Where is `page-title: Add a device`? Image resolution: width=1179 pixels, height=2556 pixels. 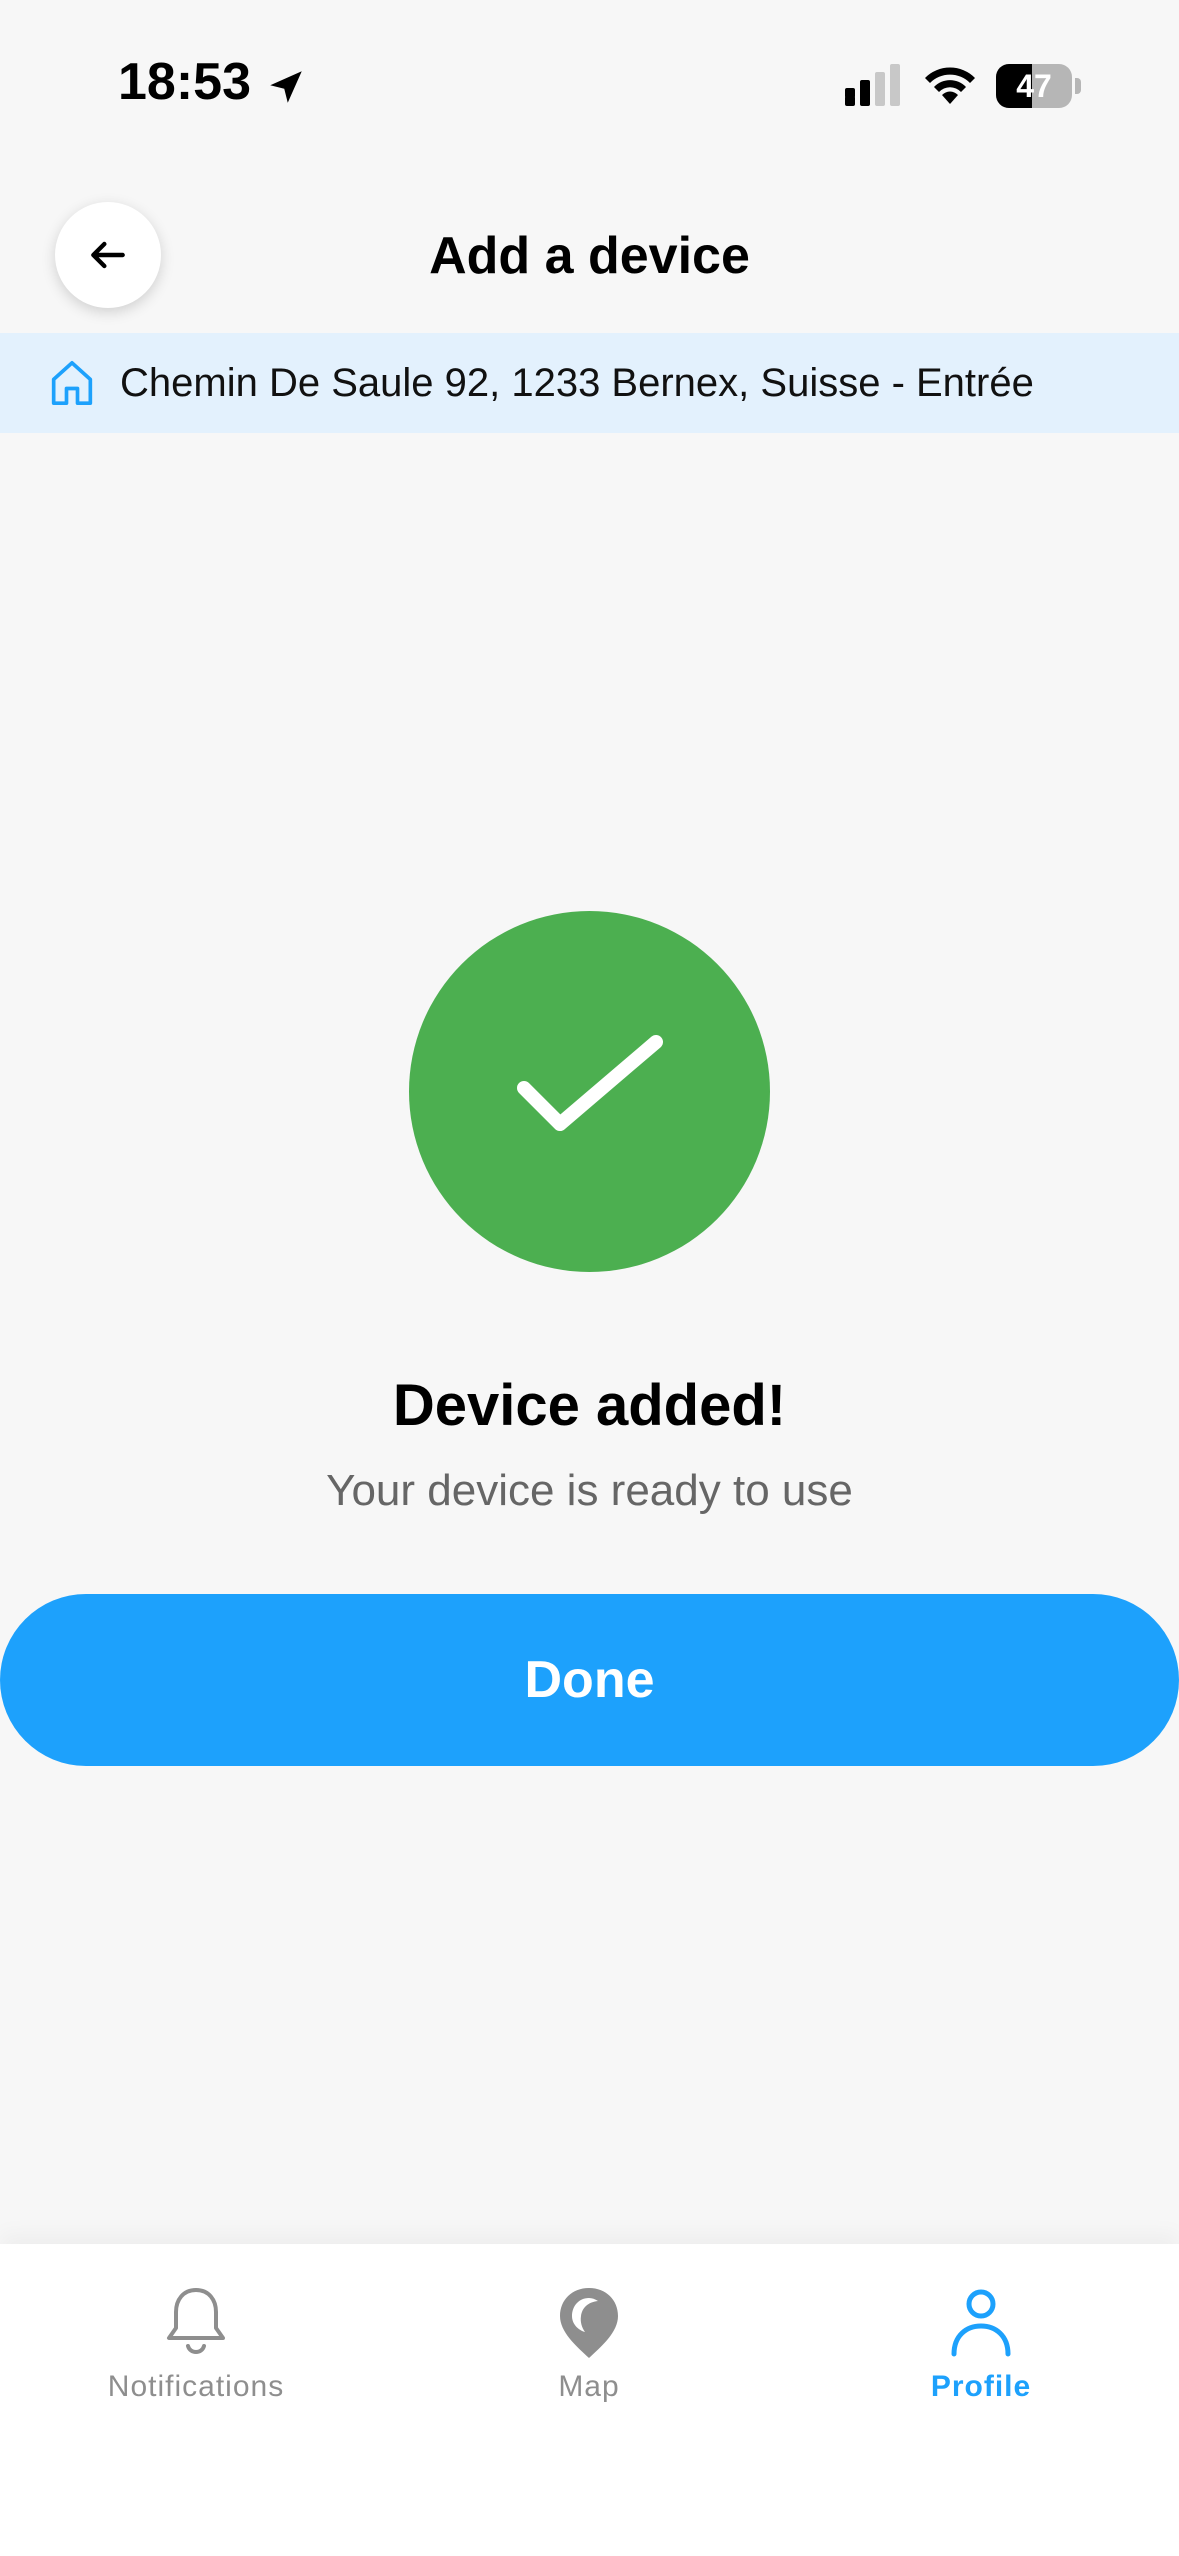 page-title: Add a device is located at coordinates (589, 256).